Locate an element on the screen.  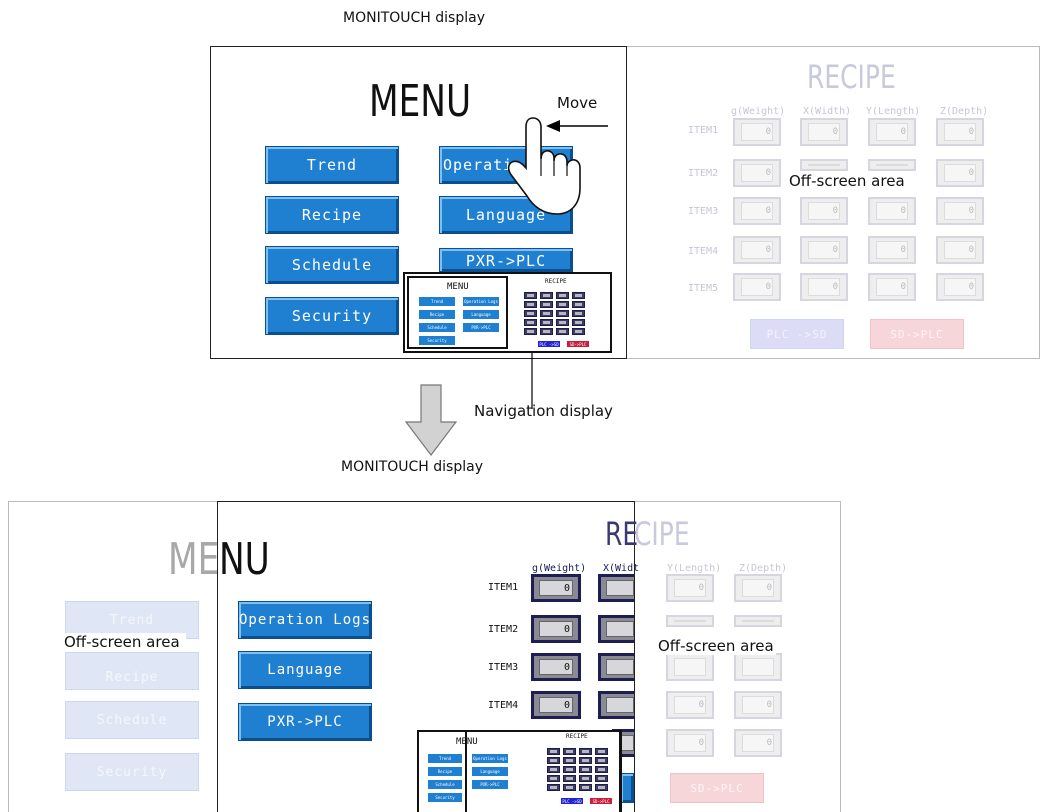
top-row-label: ITEM1 is located at coordinates (703, 130).